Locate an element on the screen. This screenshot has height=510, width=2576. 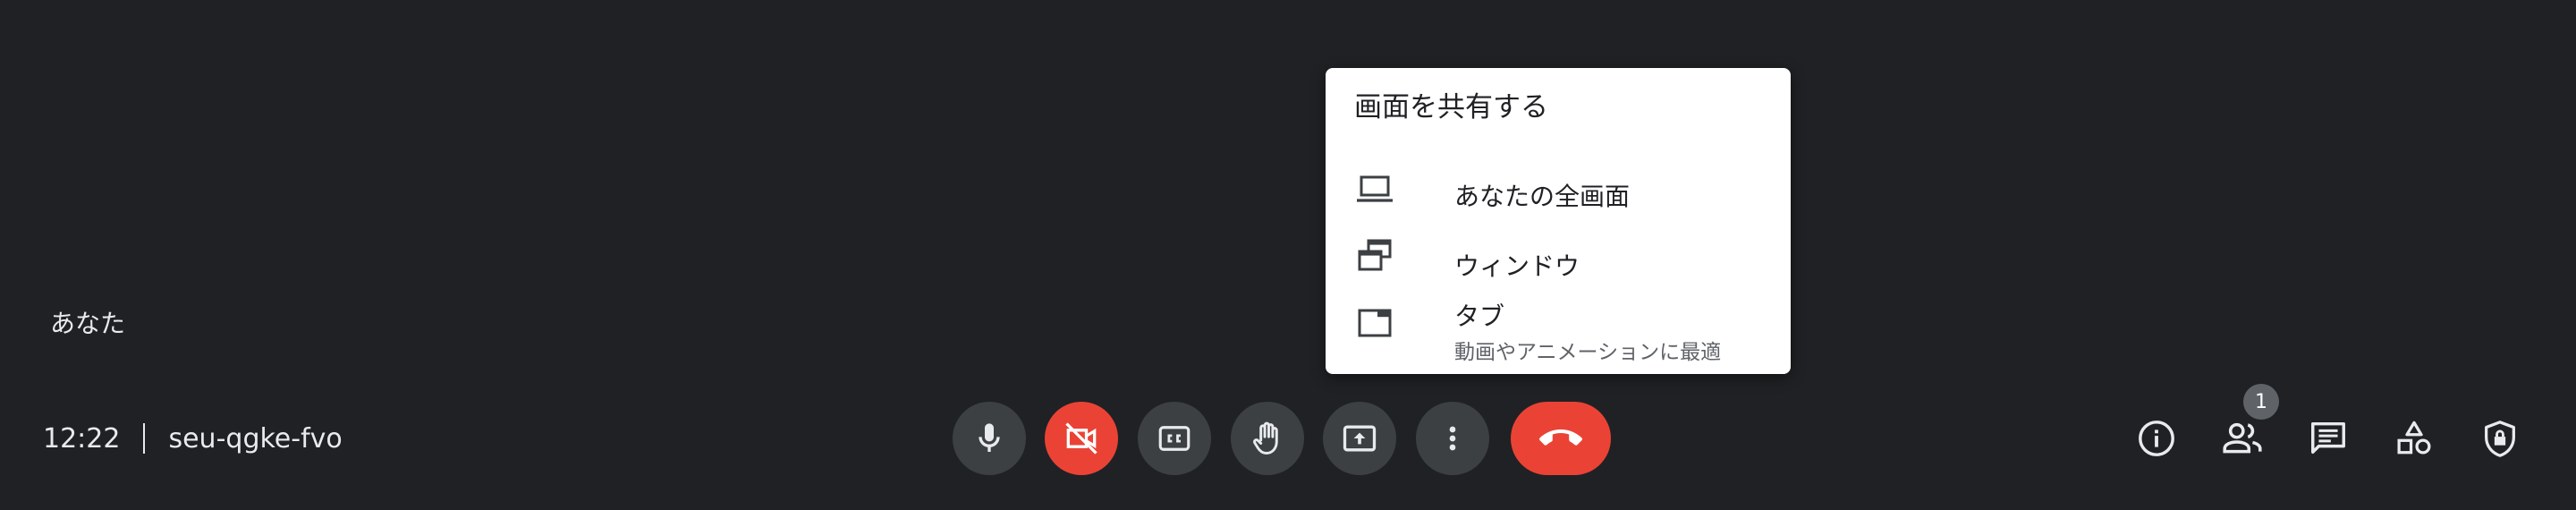
share-screen-menu: 画面を共有する あなたの全画面 ウィンドウ タブ 動画やアニメーションに最適 is located at coordinates (1558, 221).